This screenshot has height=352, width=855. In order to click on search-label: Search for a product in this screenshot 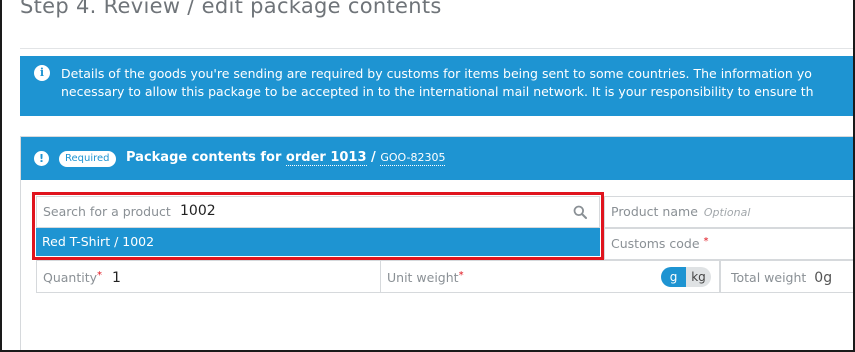, I will do `click(107, 211)`.